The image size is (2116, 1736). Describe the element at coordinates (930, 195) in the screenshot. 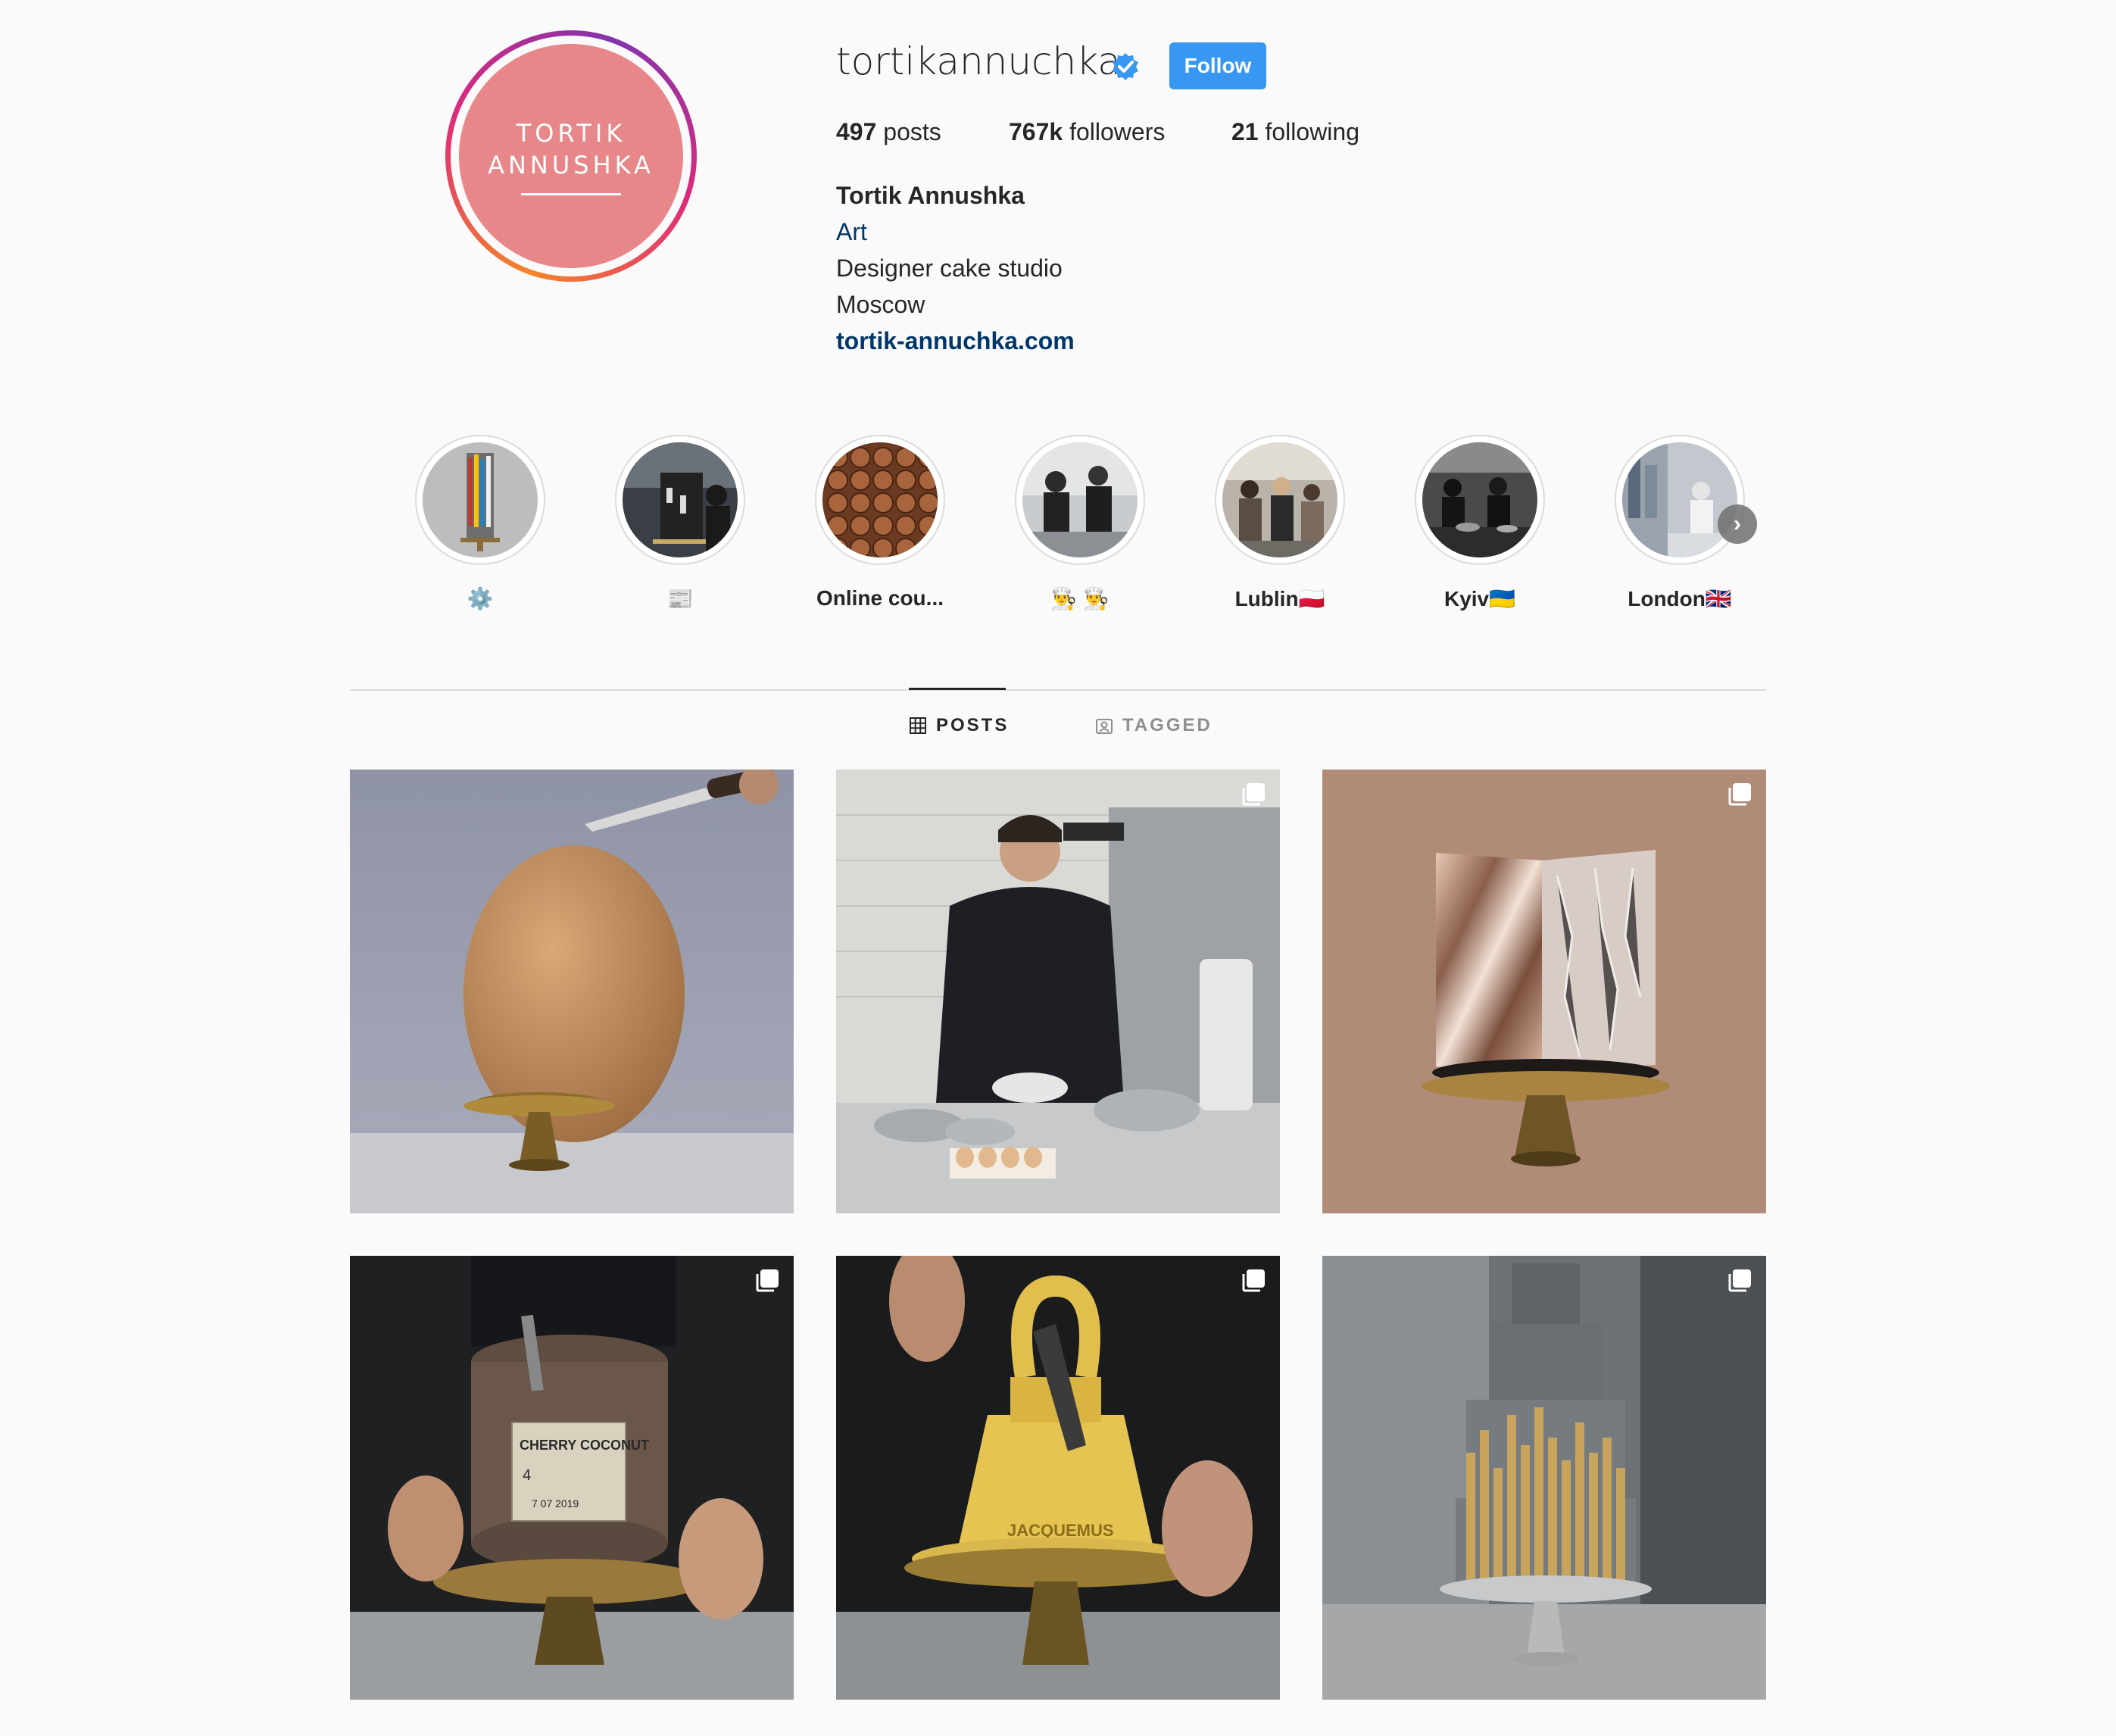

I see `profile-full-name: Tortik Annushka` at that location.